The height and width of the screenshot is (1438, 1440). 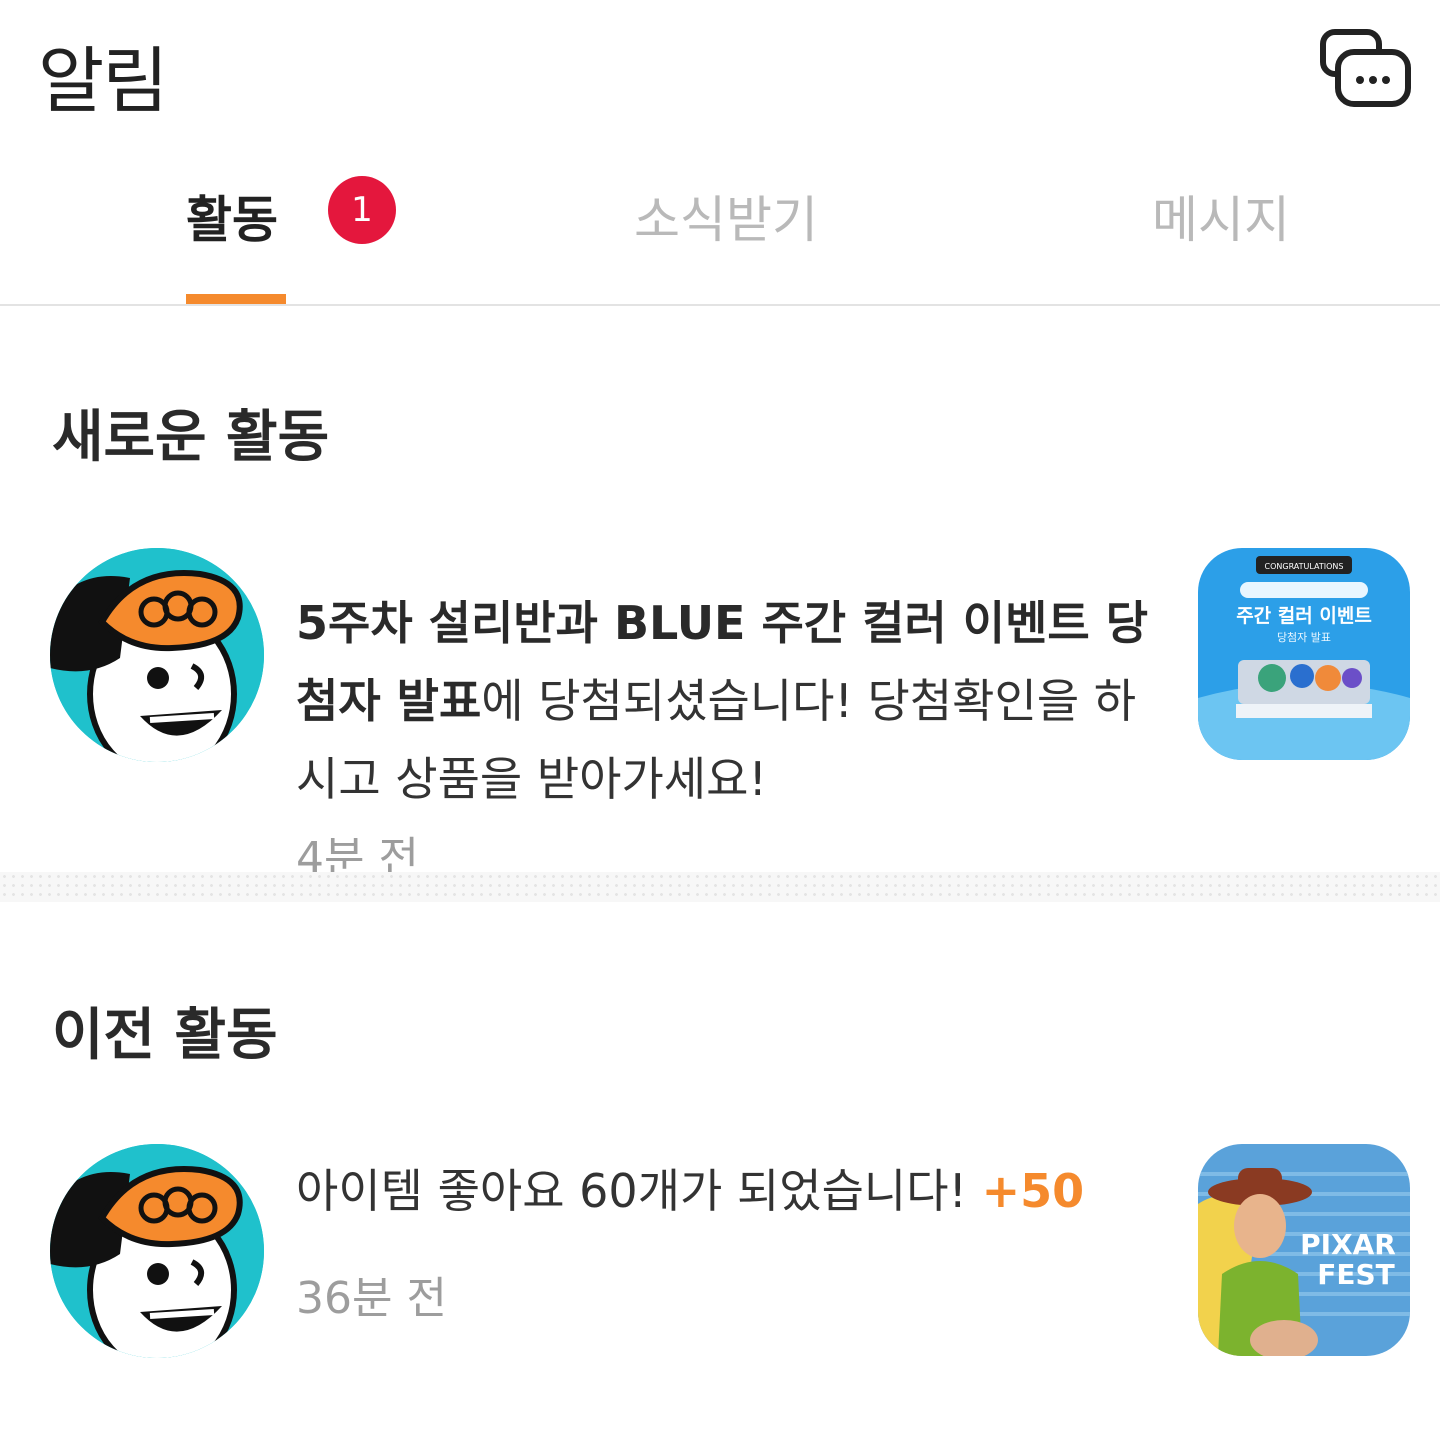 I want to click on points-earned: +50, so click(x=1033, y=1191).